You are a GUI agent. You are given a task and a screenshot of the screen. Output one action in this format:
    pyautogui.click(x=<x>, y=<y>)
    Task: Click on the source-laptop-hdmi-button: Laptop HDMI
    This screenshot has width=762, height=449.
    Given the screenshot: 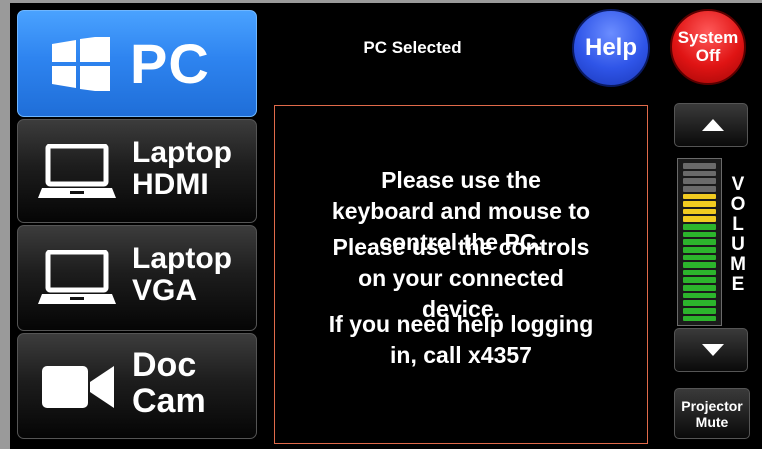 What is the action you would take?
    pyautogui.click(x=137, y=171)
    